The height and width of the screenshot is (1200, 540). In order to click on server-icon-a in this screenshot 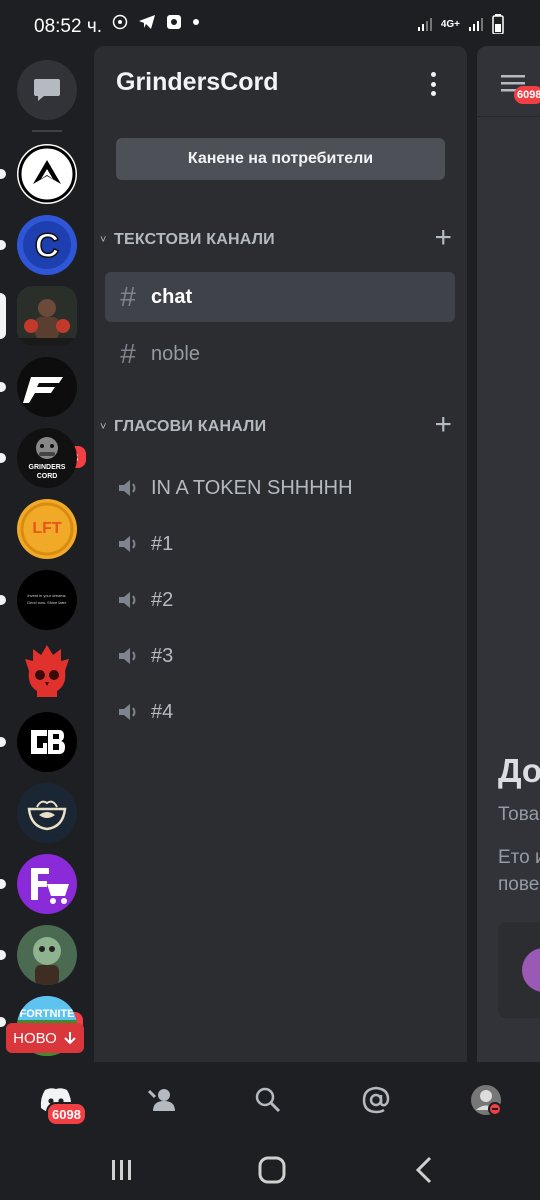, I will do `click(47, 174)`.